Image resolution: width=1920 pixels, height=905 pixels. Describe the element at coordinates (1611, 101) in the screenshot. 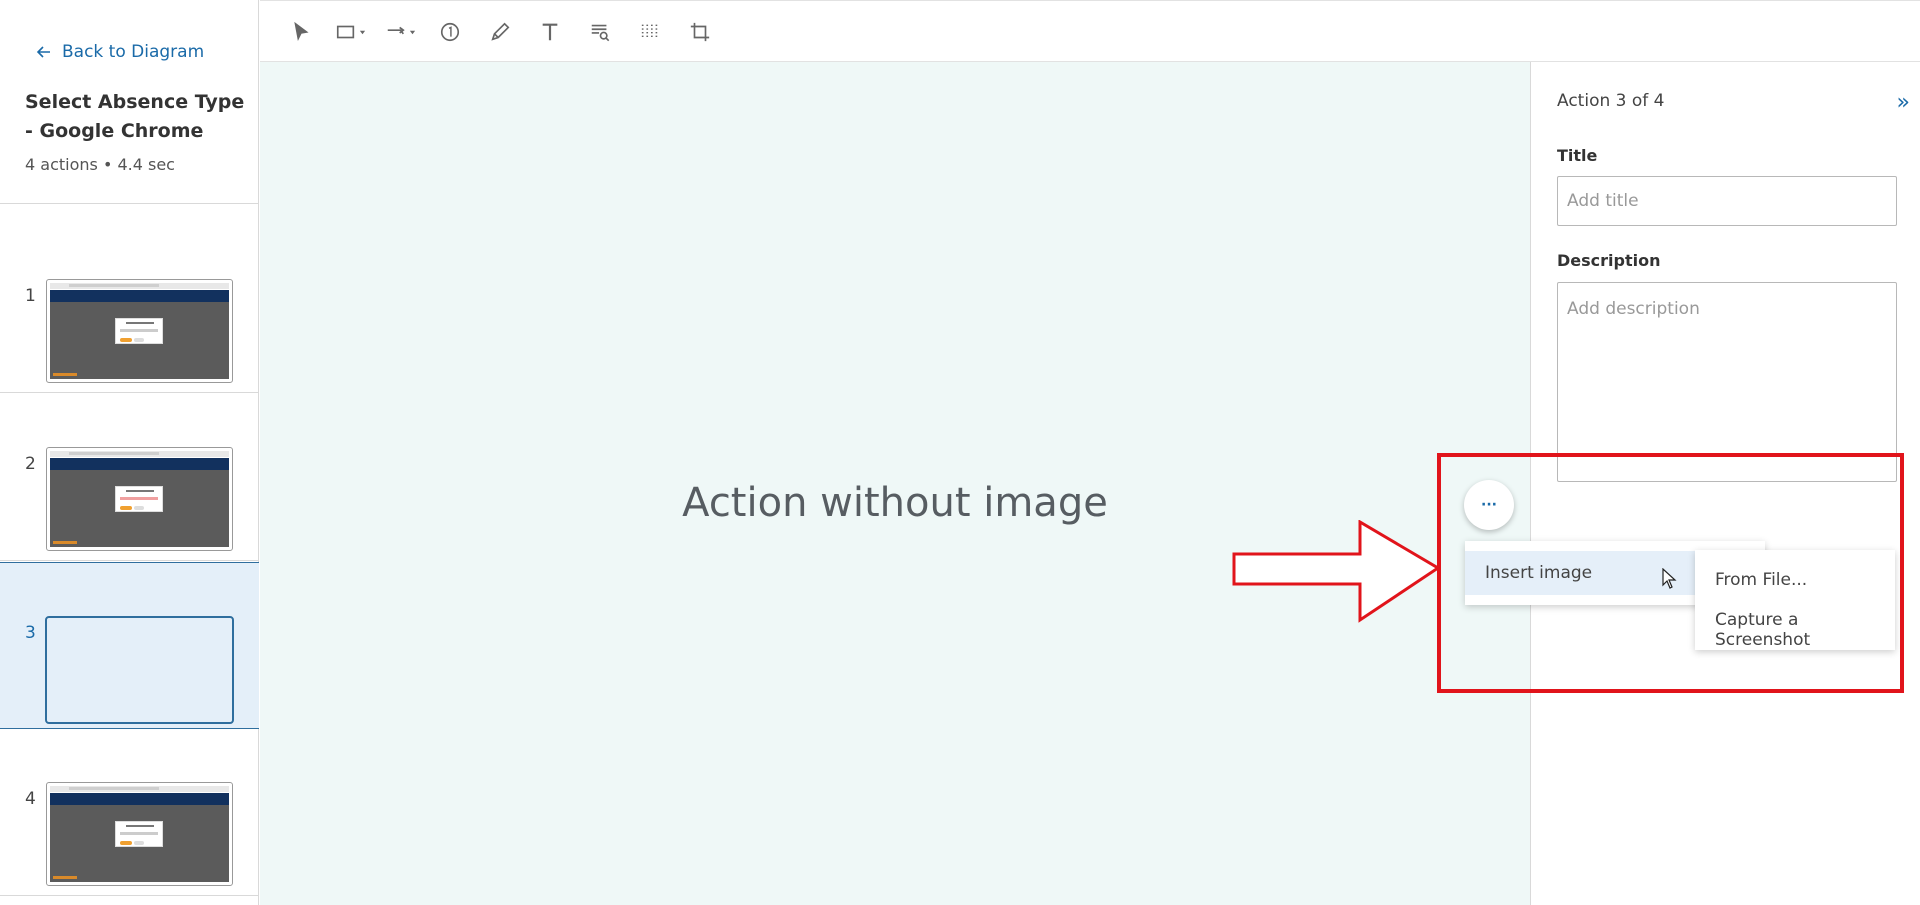

I see `action-counter: Action 3 of 4` at that location.